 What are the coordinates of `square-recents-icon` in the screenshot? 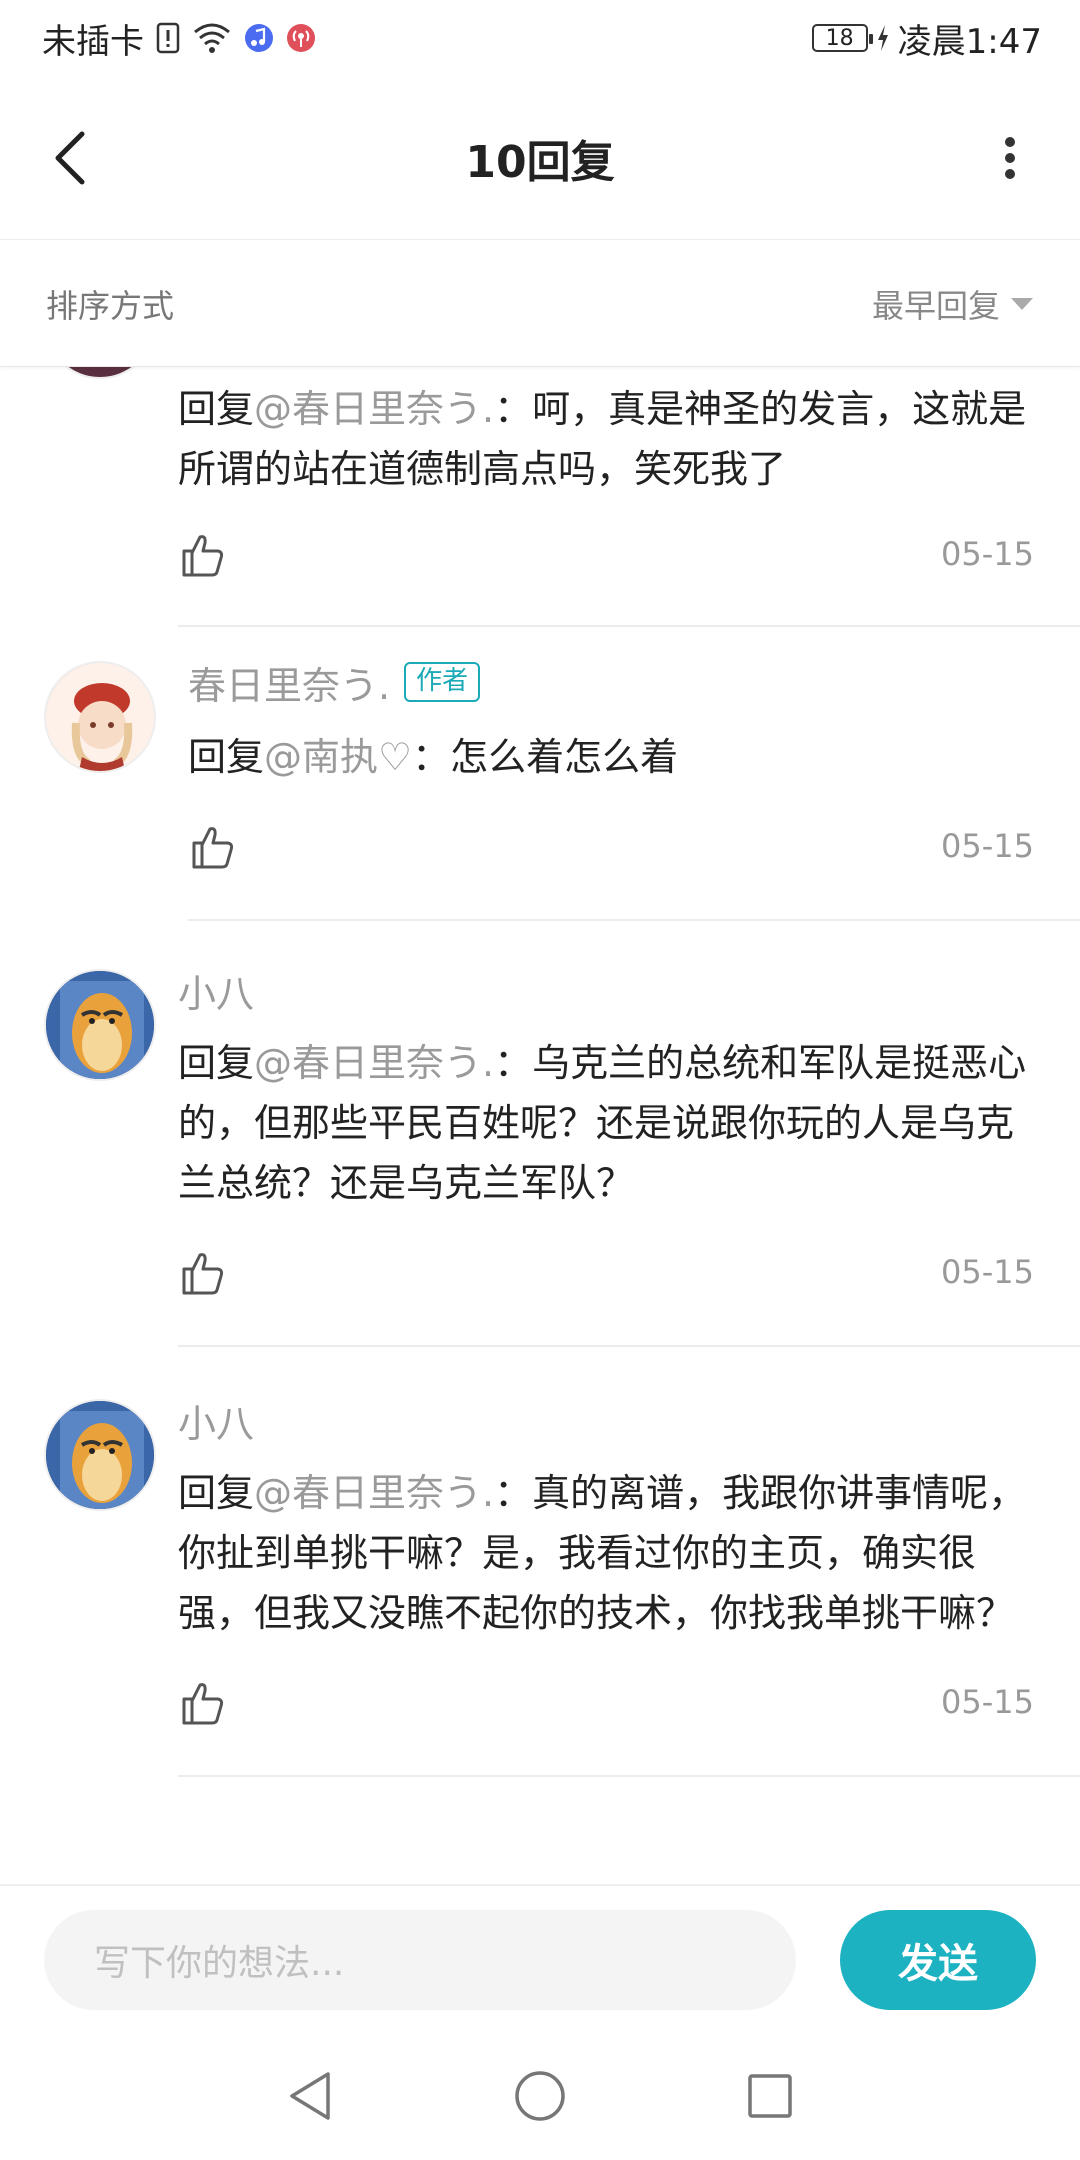 It's located at (770, 2096).